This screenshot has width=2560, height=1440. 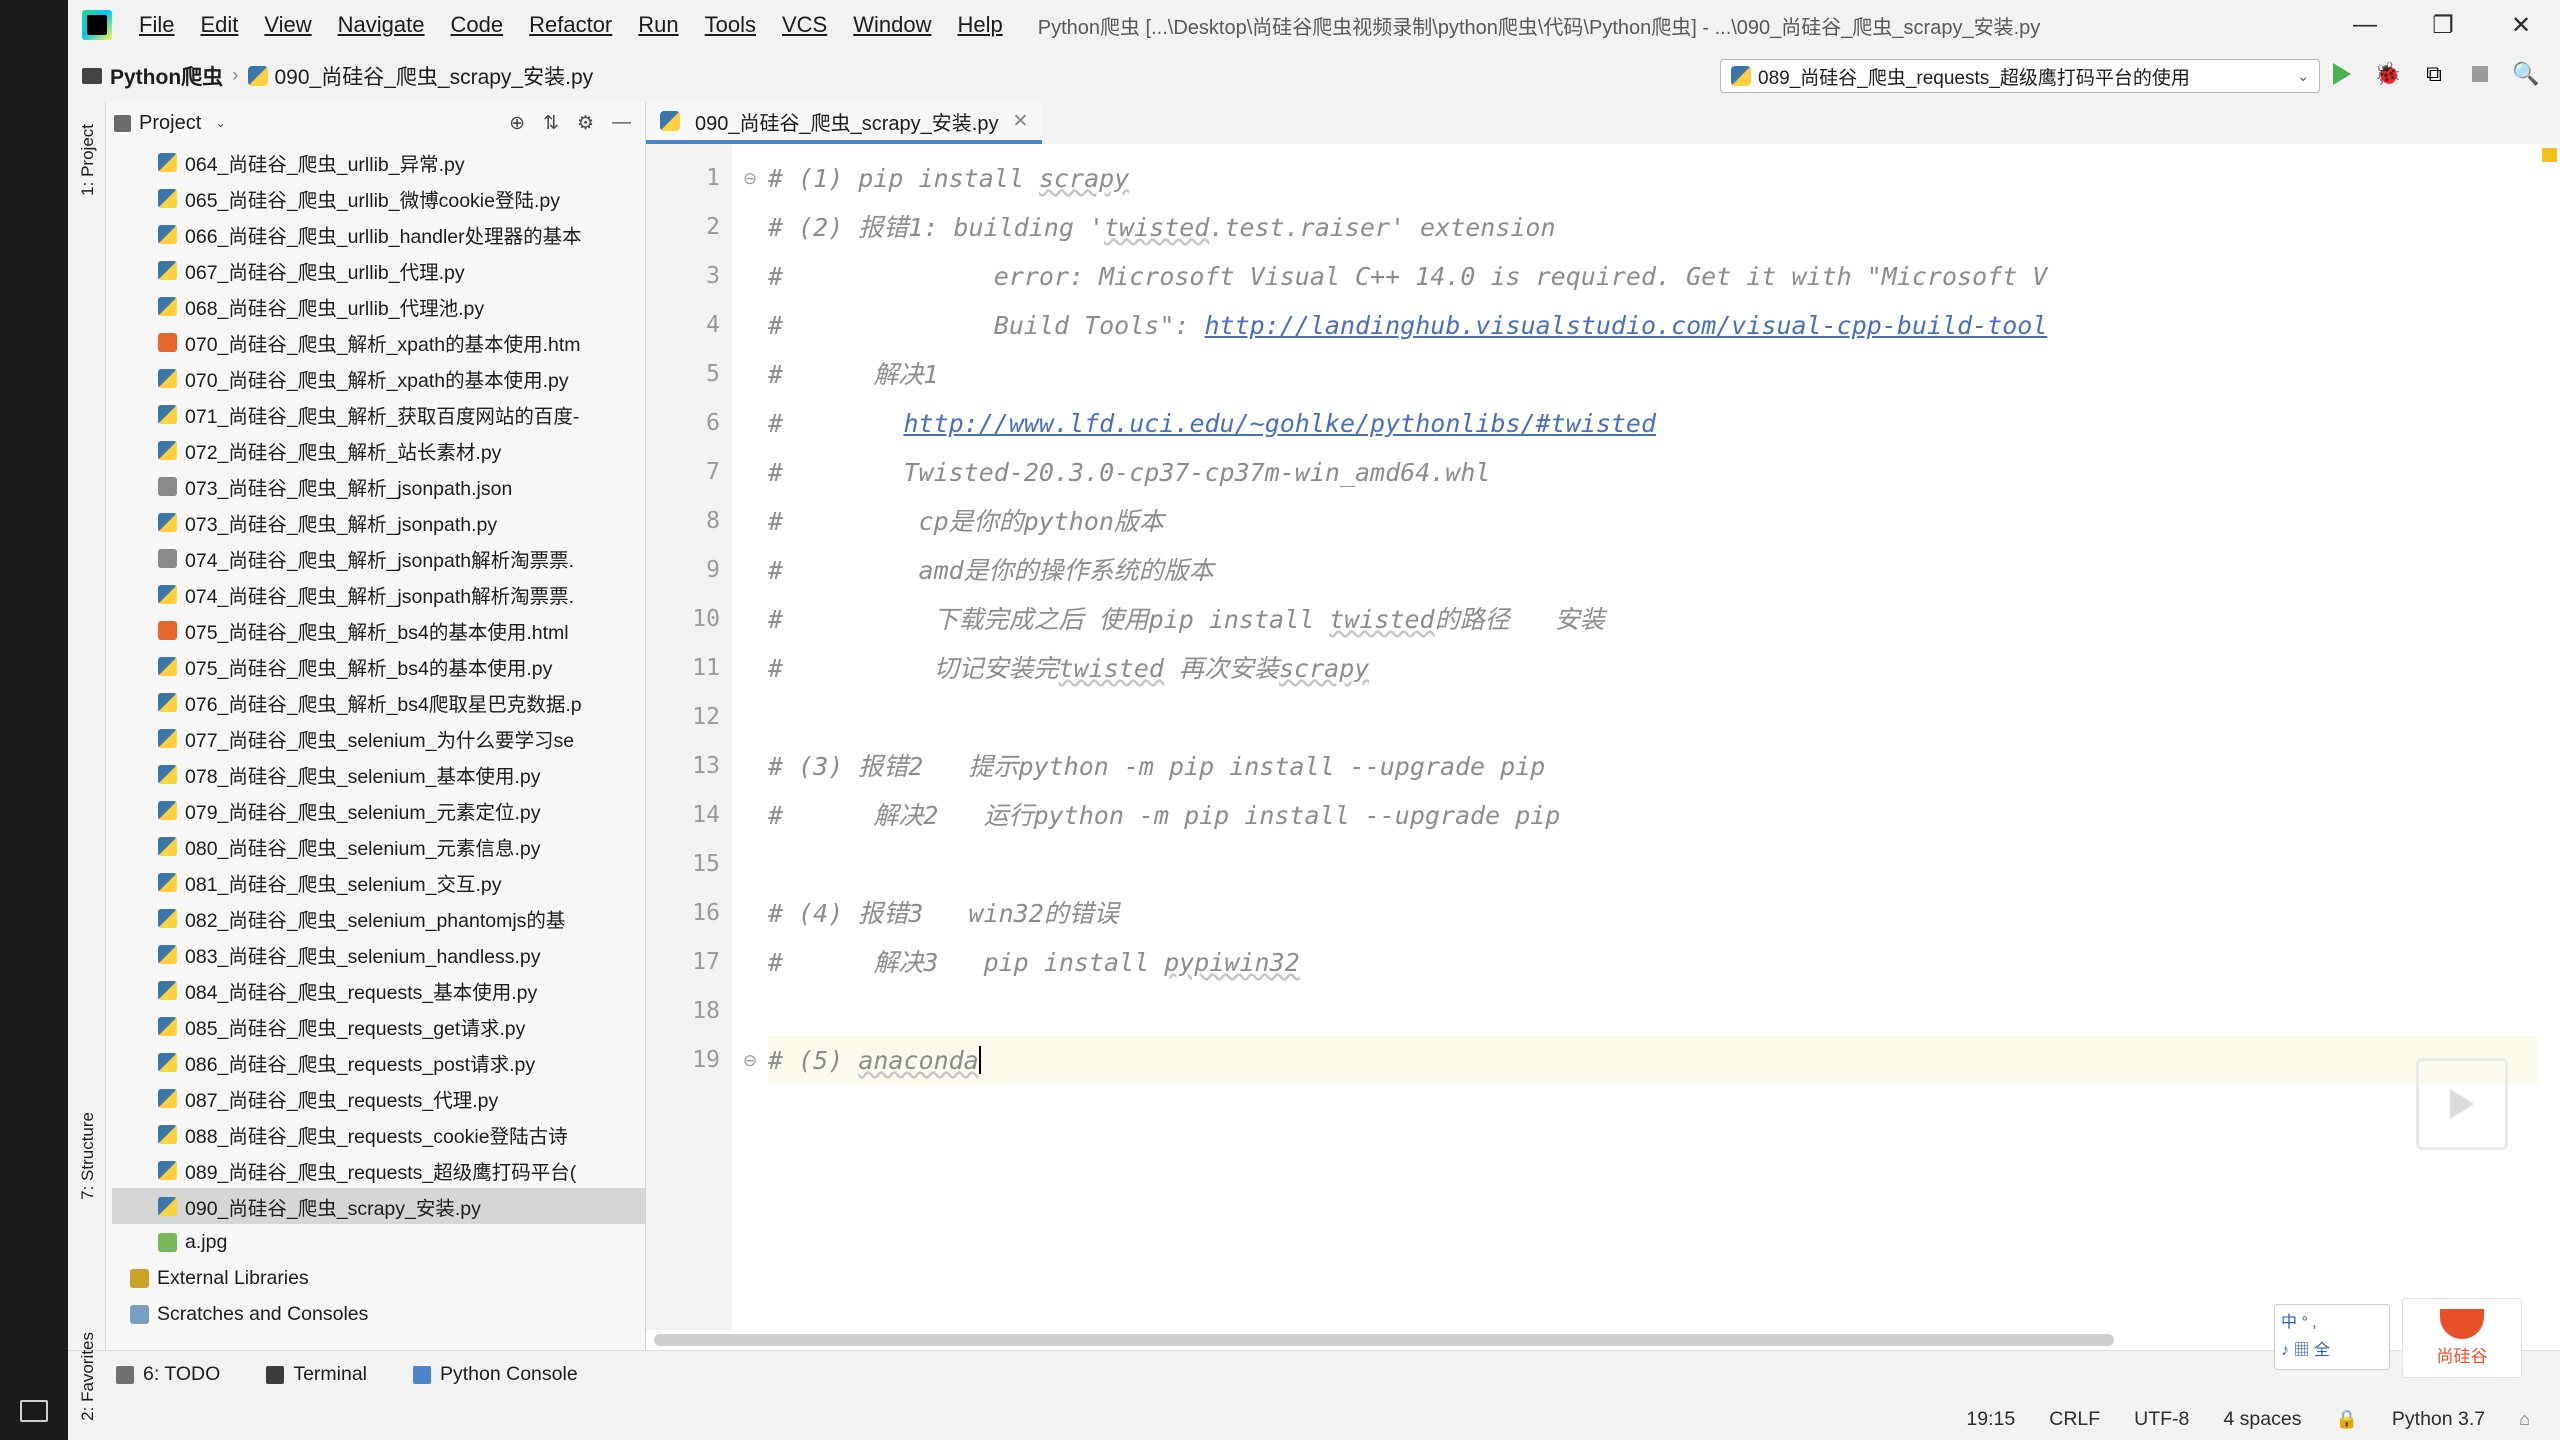 What do you see at coordinates (1664, 374) in the screenshot?
I see `code-line: # 解决1` at bounding box center [1664, 374].